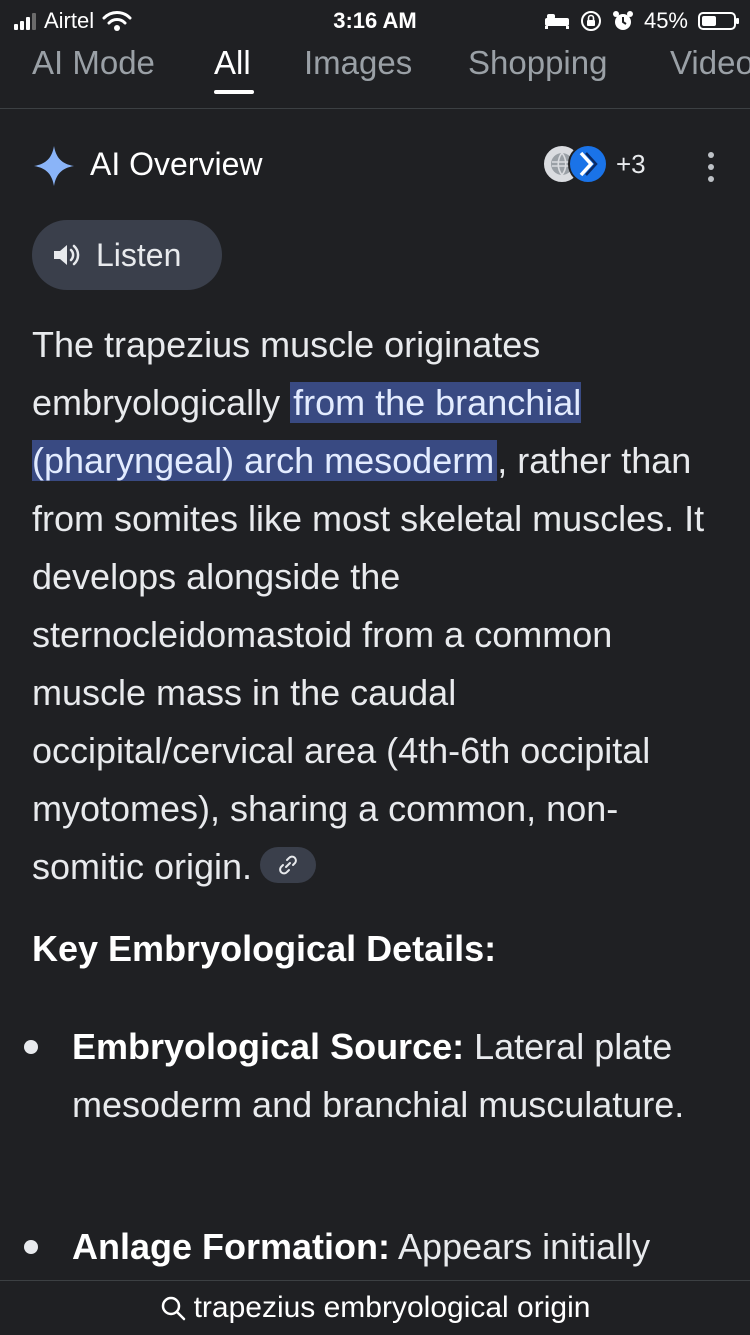 The image size is (750, 1335). What do you see at coordinates (268, 1046) in the screenshot?
I see `bullet-label: Embryological Source:` at bounding box center [268, 1046].